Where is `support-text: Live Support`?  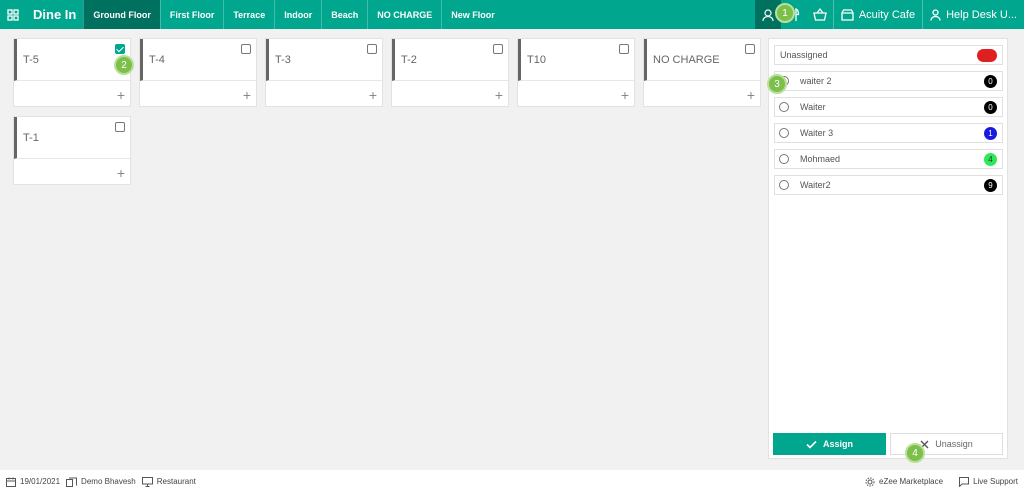
support-text: Live Support is located at coordinates (995, 481).